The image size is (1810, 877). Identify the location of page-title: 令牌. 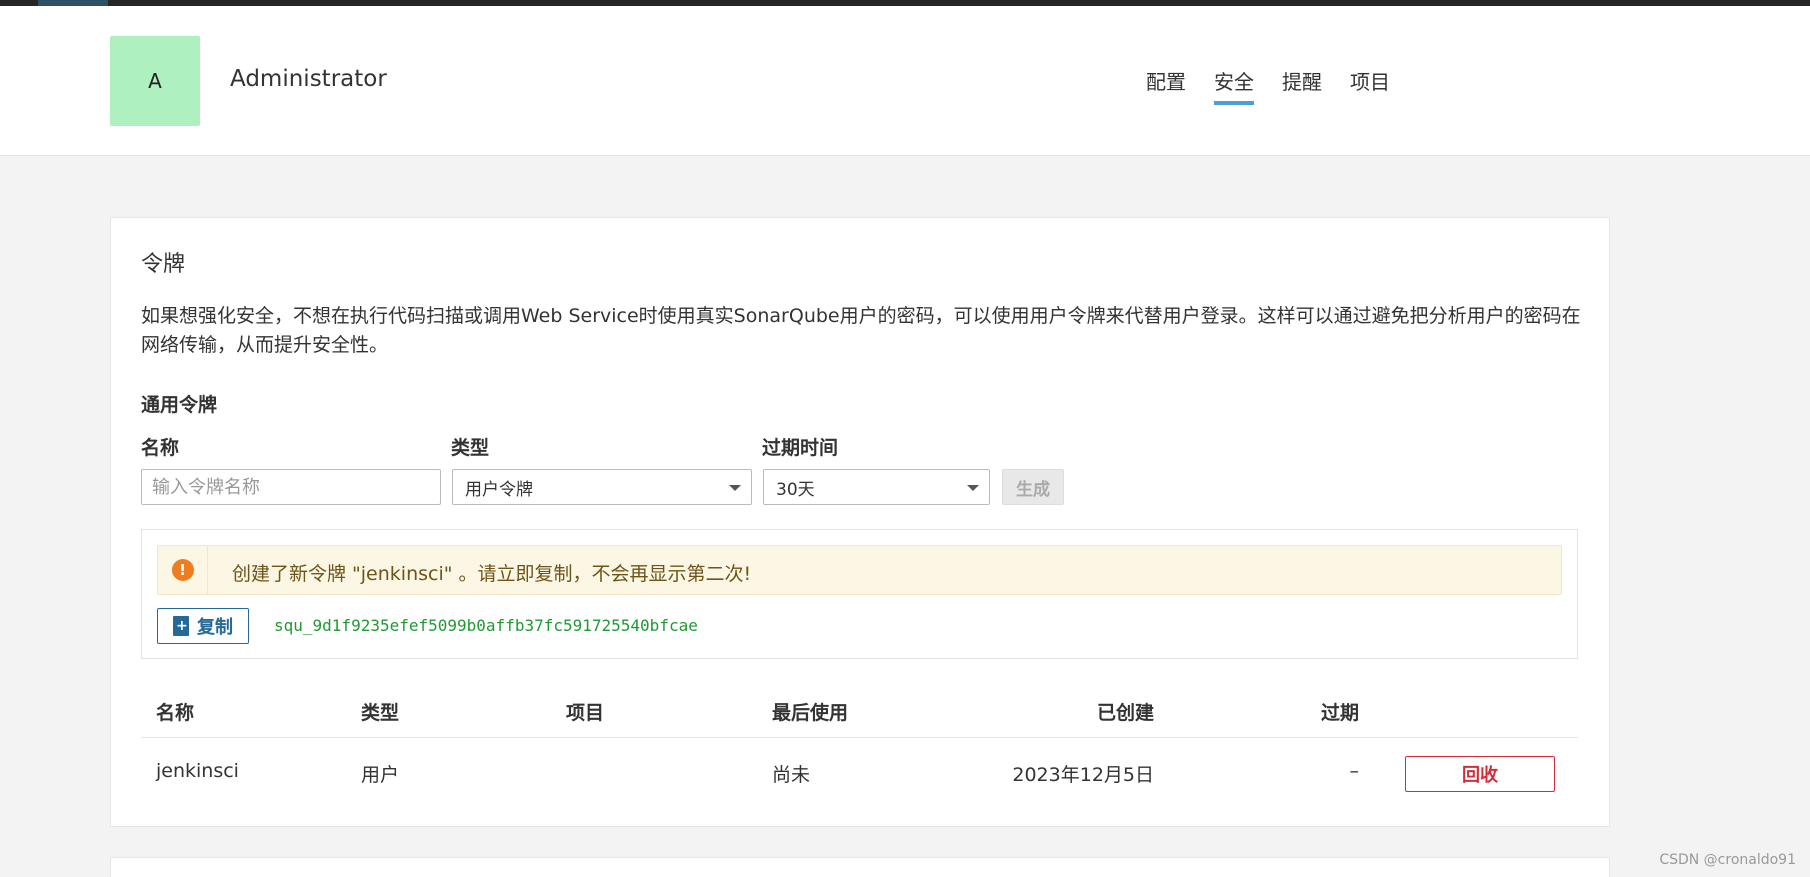
(163, 264).